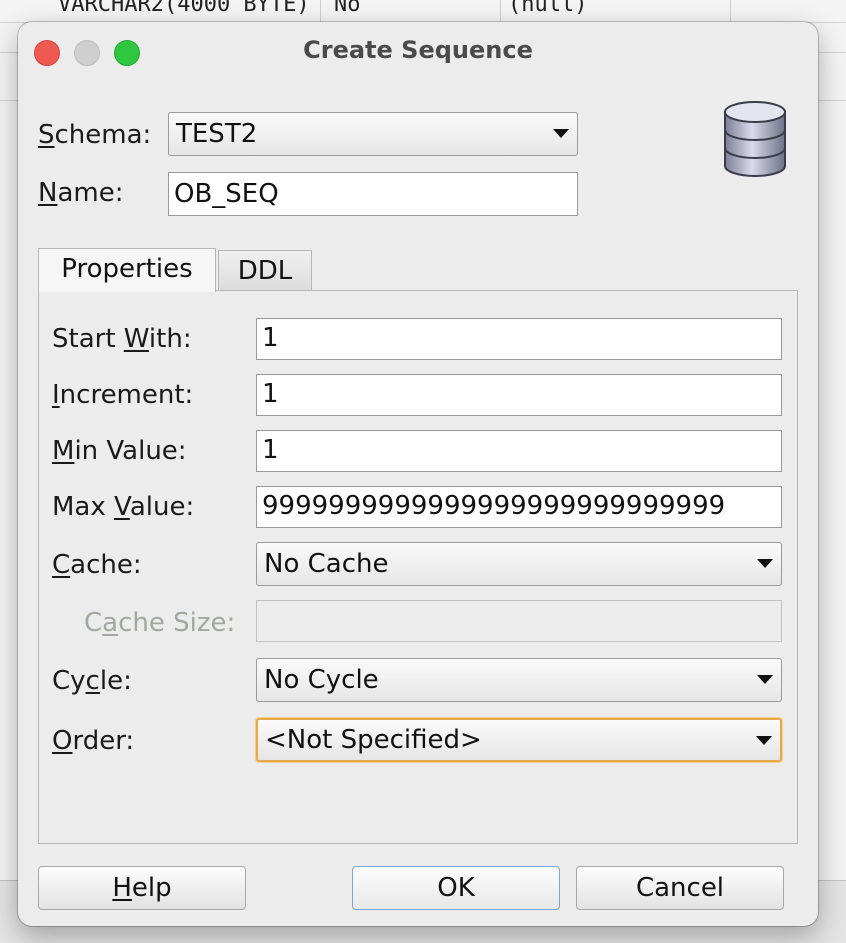 Image resolution: width=846 pixels, height=943 pixels. Describe the element at coordinates (106, 565) in the screenshot. I see `label-text: ache:` at that location.